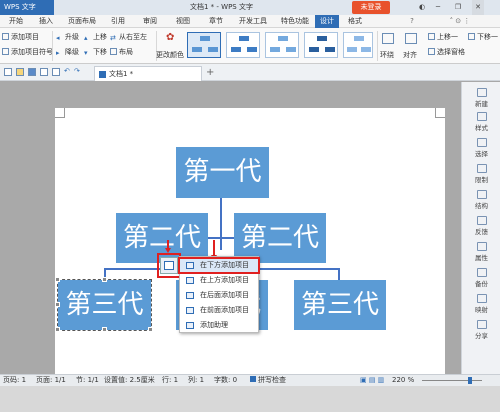 This screenshot has height=412, width=500. What do you see at coordinates (431, 51) in the screenshot?
I see `select-pane-icon` at bounding box center [431, 51].